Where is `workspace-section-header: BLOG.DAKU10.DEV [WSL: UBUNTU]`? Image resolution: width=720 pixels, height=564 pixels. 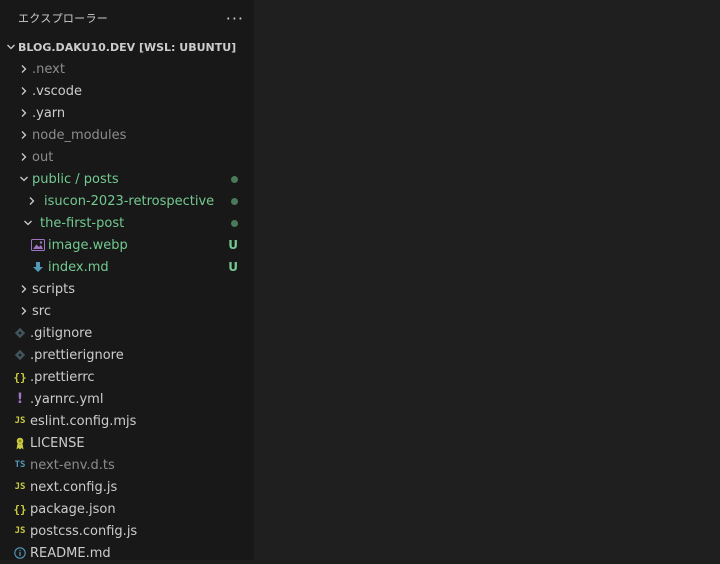
workspace-section-header: BLOG.DAKU10.DEV [WSL: UBUNTU] is located at coordinates (127, 47).